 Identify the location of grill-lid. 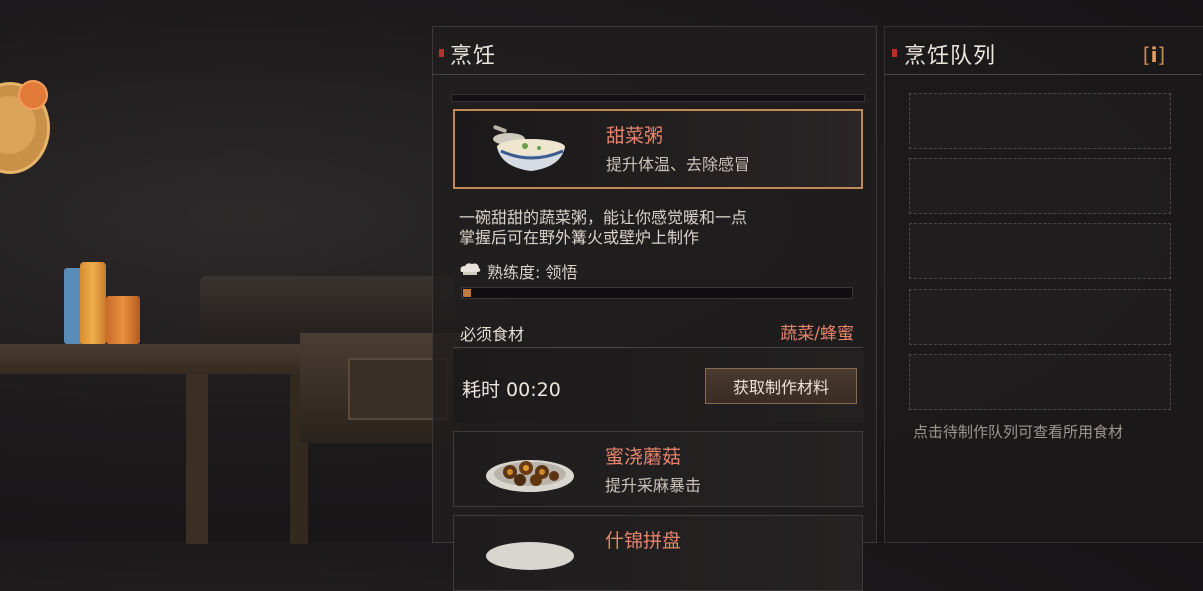
(327, 307).